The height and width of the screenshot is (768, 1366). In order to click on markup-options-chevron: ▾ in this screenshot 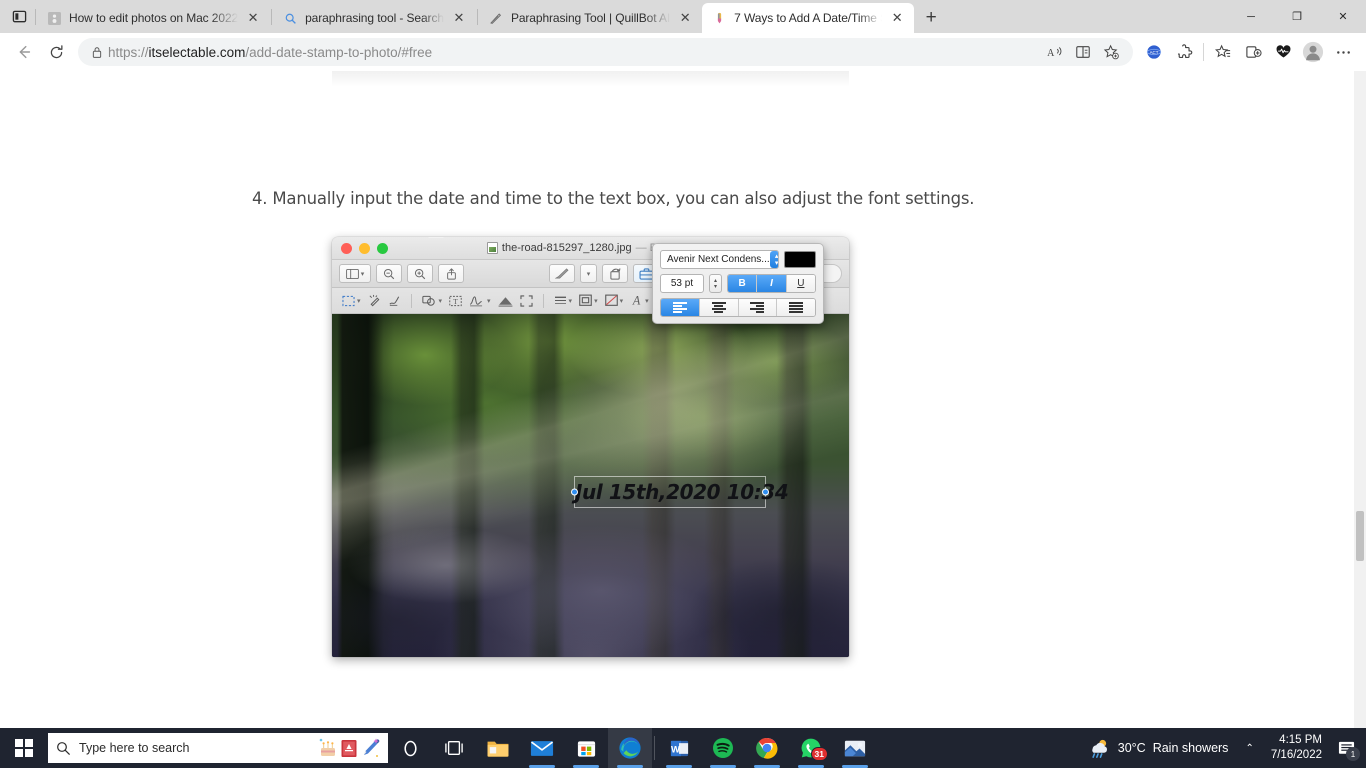, I will do `click(588, 273)`.